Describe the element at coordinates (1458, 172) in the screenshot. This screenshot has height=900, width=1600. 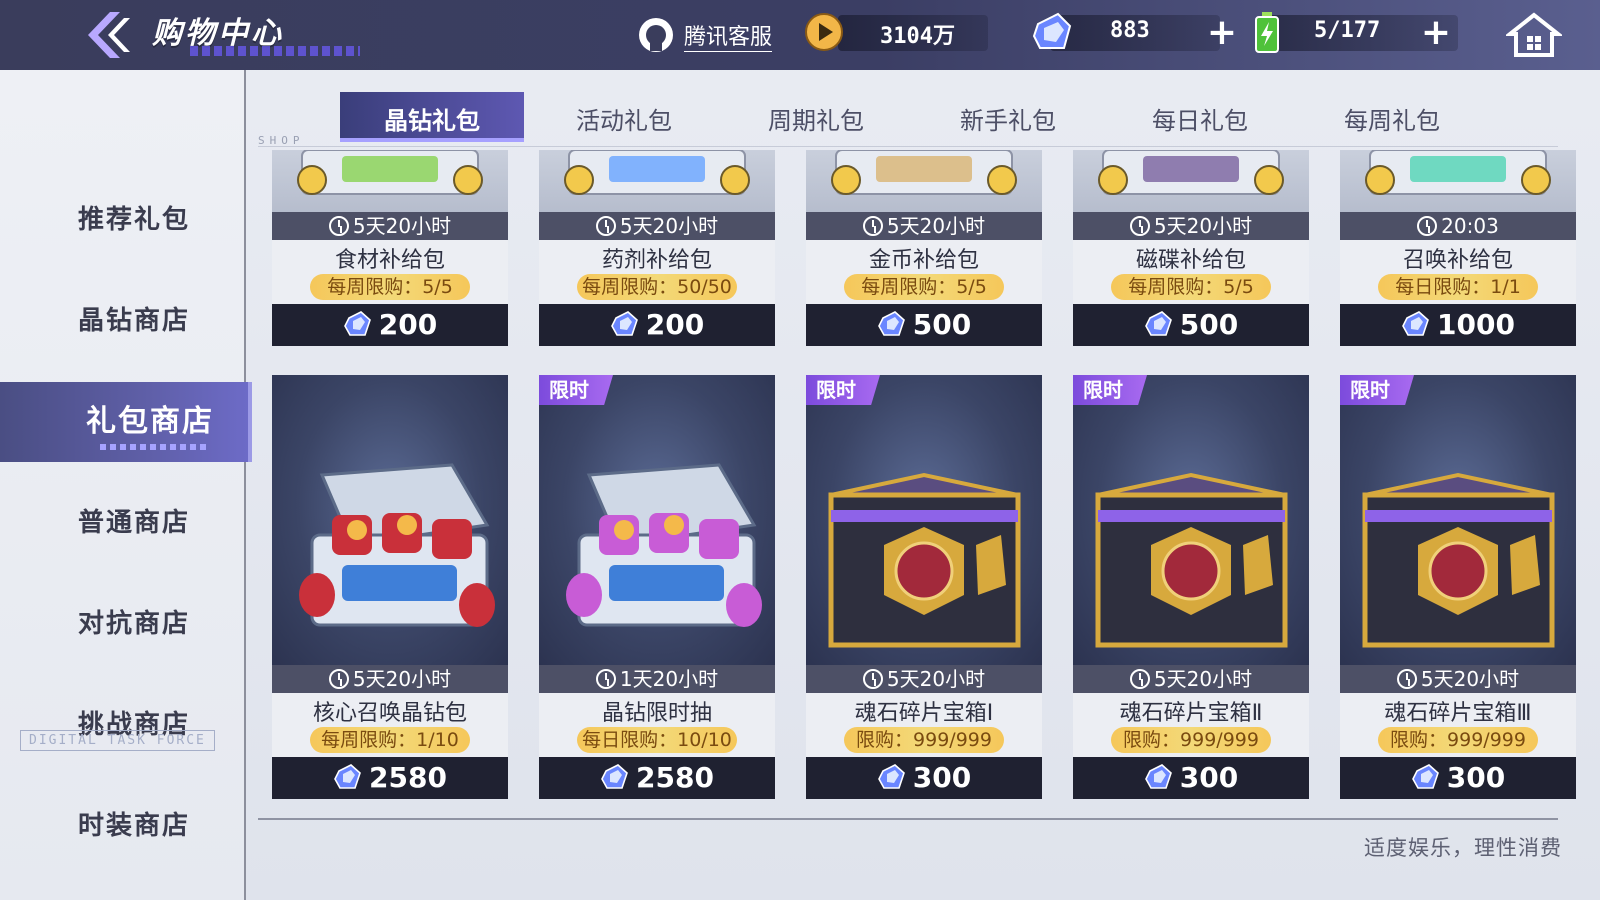
I see `summon-supply-pack-icon` at that location.